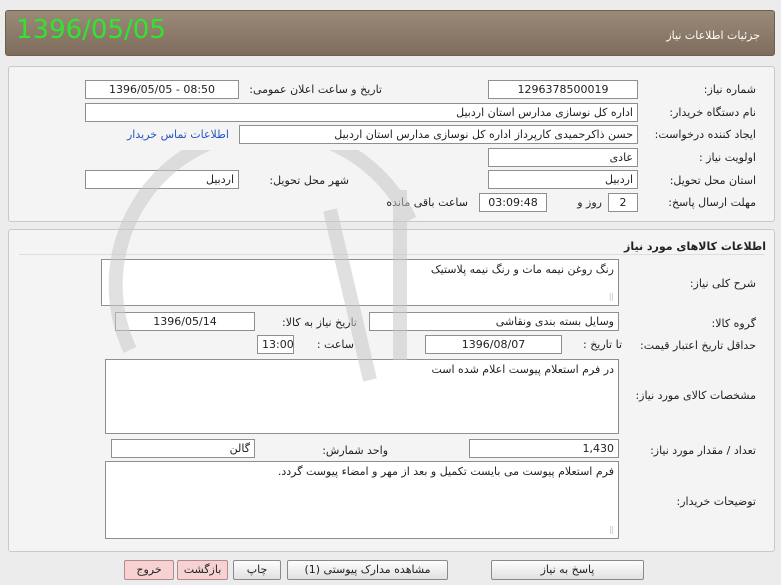  What do you see at coordinates (712, 180) in the screenshot?
I see `province-label: استان محل تحویل:` at bounding box center [712, 180].